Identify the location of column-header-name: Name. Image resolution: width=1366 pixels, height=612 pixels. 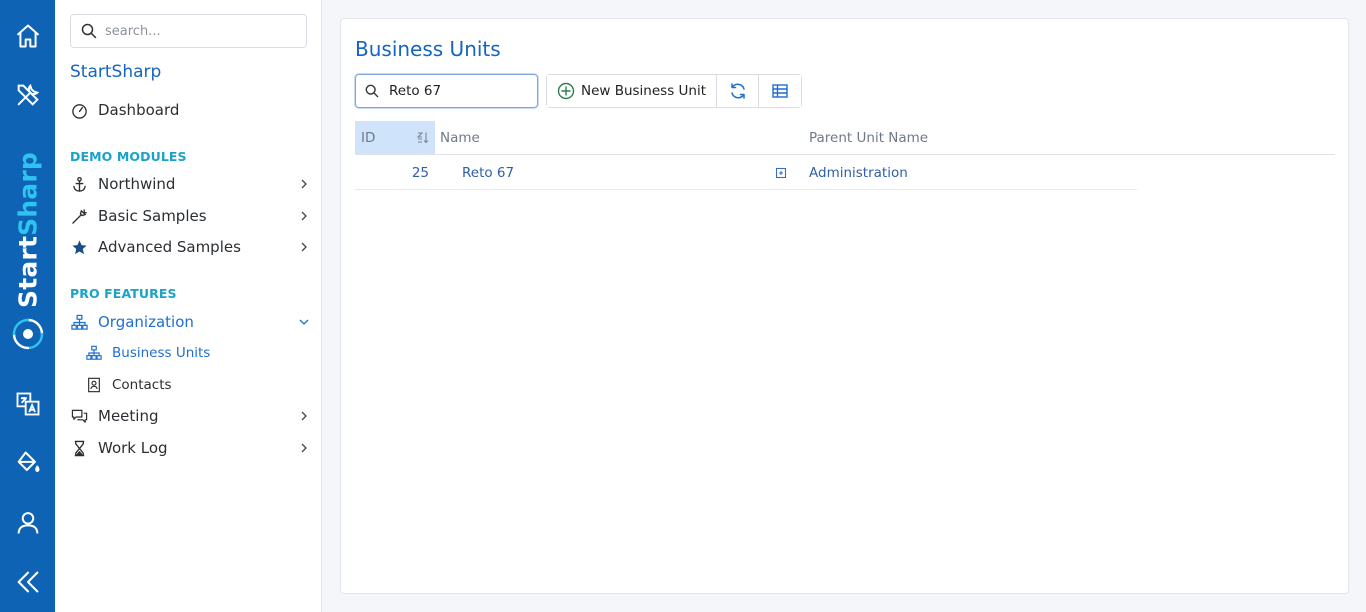
(620, 137).